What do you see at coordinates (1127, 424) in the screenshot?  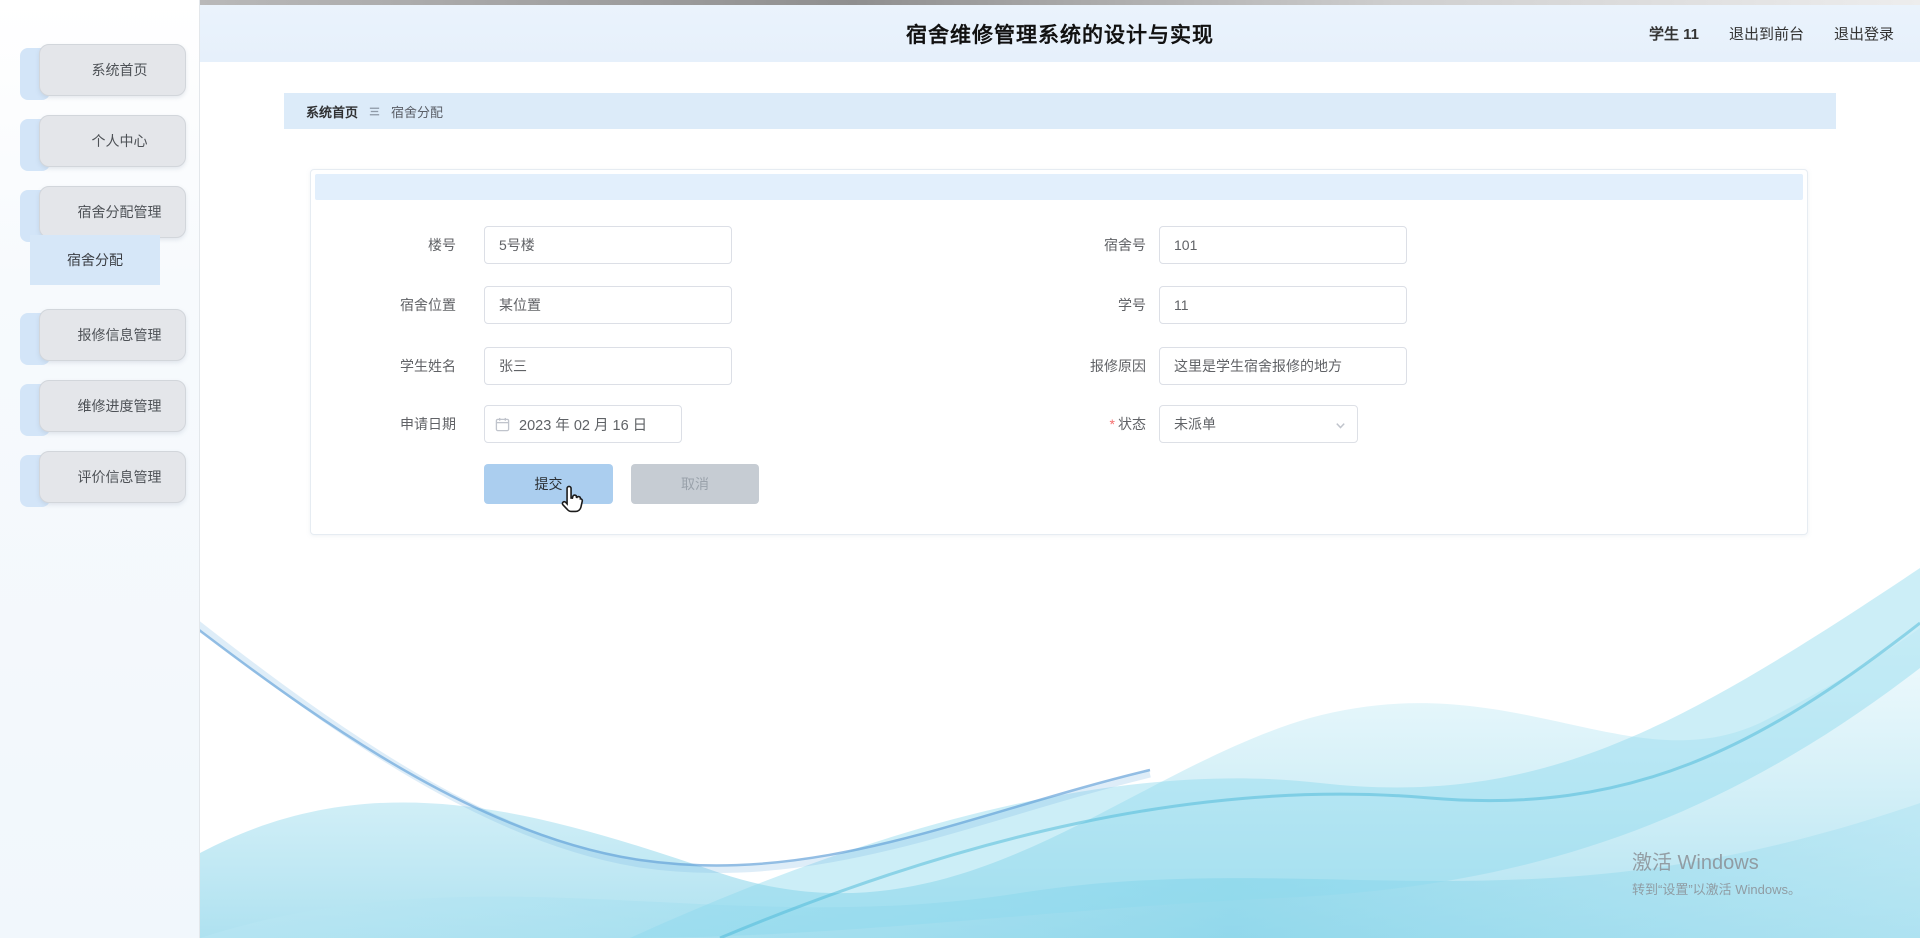 I see `field-label: * 状态` at bounding box center [1127, 424].